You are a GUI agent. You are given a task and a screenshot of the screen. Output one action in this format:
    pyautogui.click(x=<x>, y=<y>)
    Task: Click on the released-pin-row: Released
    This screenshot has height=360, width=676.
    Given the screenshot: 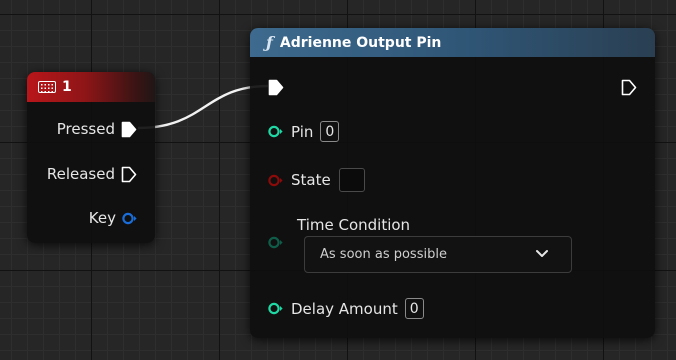 What is the action you would take?
    pyautogui.click(x=92, y=174)
    